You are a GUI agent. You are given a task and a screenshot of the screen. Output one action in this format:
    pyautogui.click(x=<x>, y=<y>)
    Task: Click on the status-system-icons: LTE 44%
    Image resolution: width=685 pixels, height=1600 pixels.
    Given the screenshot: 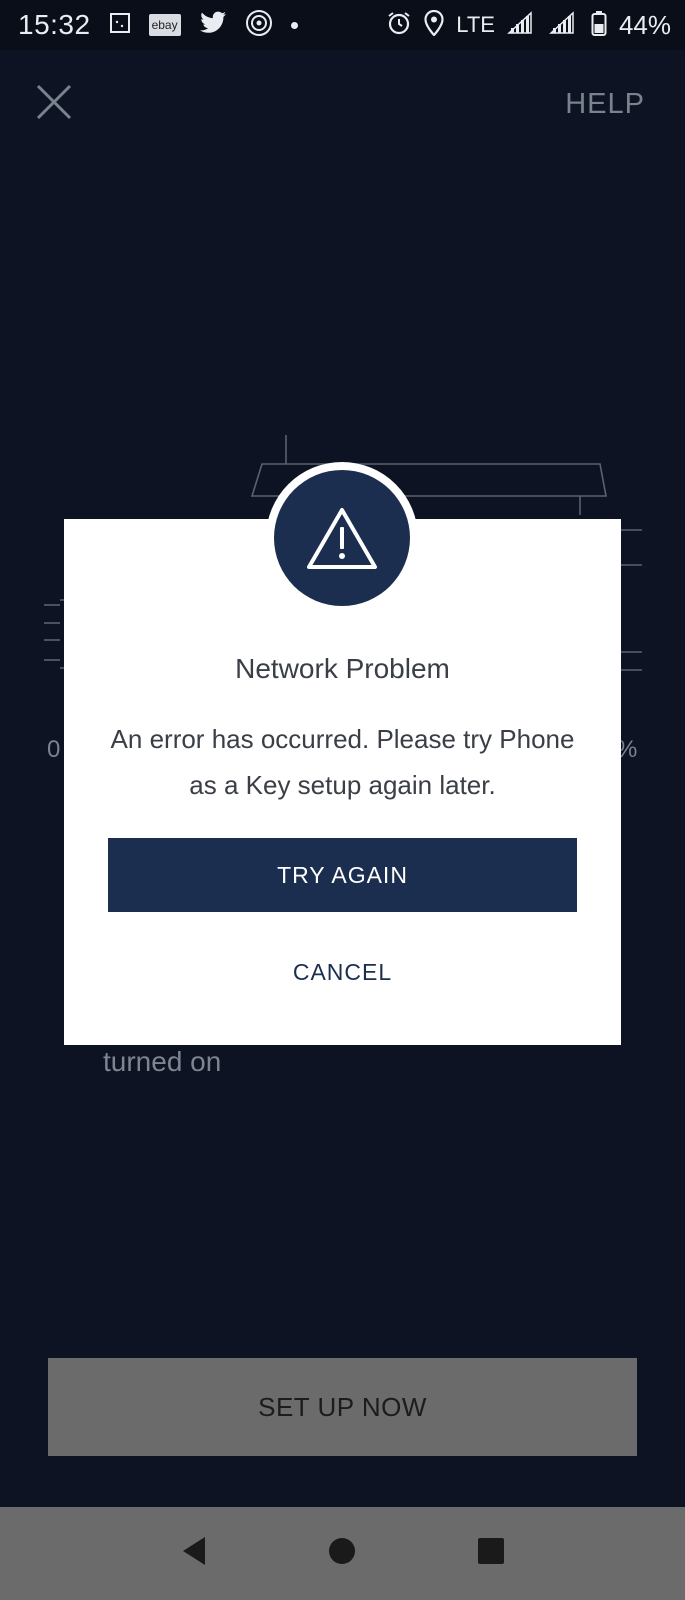 What is the action you would take?
    pyautogui.click(x=528, y=25)
    